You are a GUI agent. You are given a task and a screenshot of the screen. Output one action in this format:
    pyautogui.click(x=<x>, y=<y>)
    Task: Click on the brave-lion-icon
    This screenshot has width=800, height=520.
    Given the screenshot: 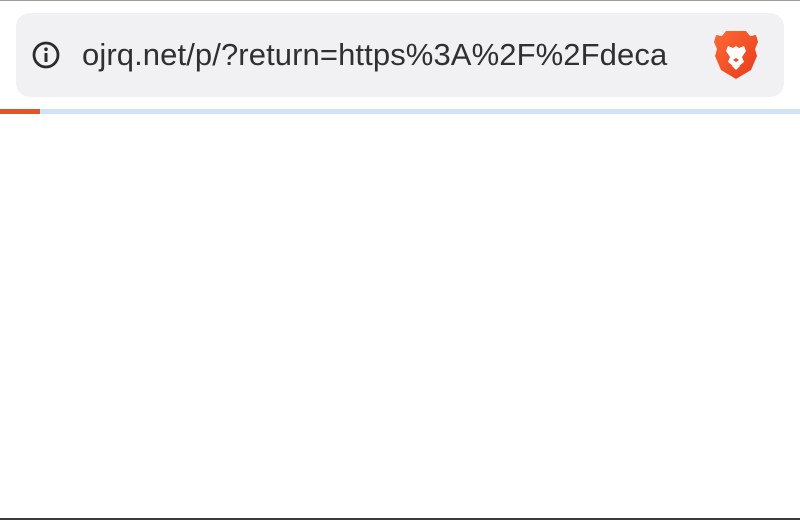 What is the action you would take?
    pyautogui.click(x=736, y=55)
    